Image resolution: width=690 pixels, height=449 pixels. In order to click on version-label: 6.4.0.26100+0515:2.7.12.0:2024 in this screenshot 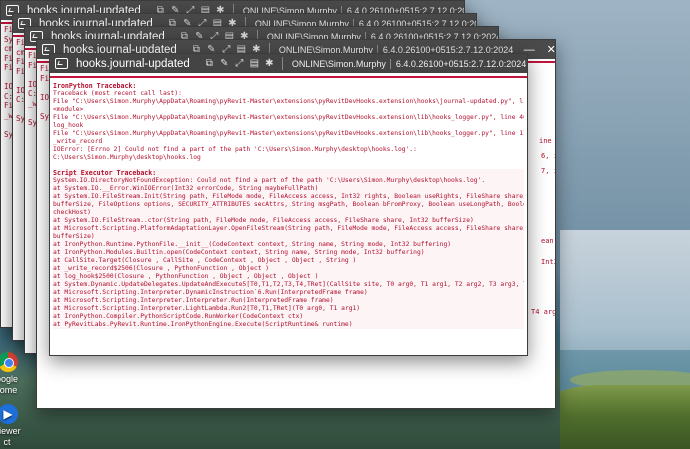, I will do `click(458, 63)`.